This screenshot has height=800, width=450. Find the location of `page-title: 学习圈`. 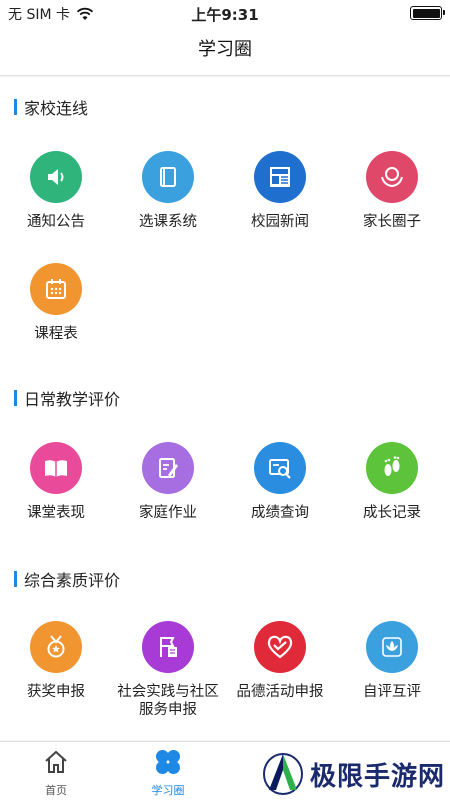

page-title: 学习圈 is located at coordinates (225, 49).